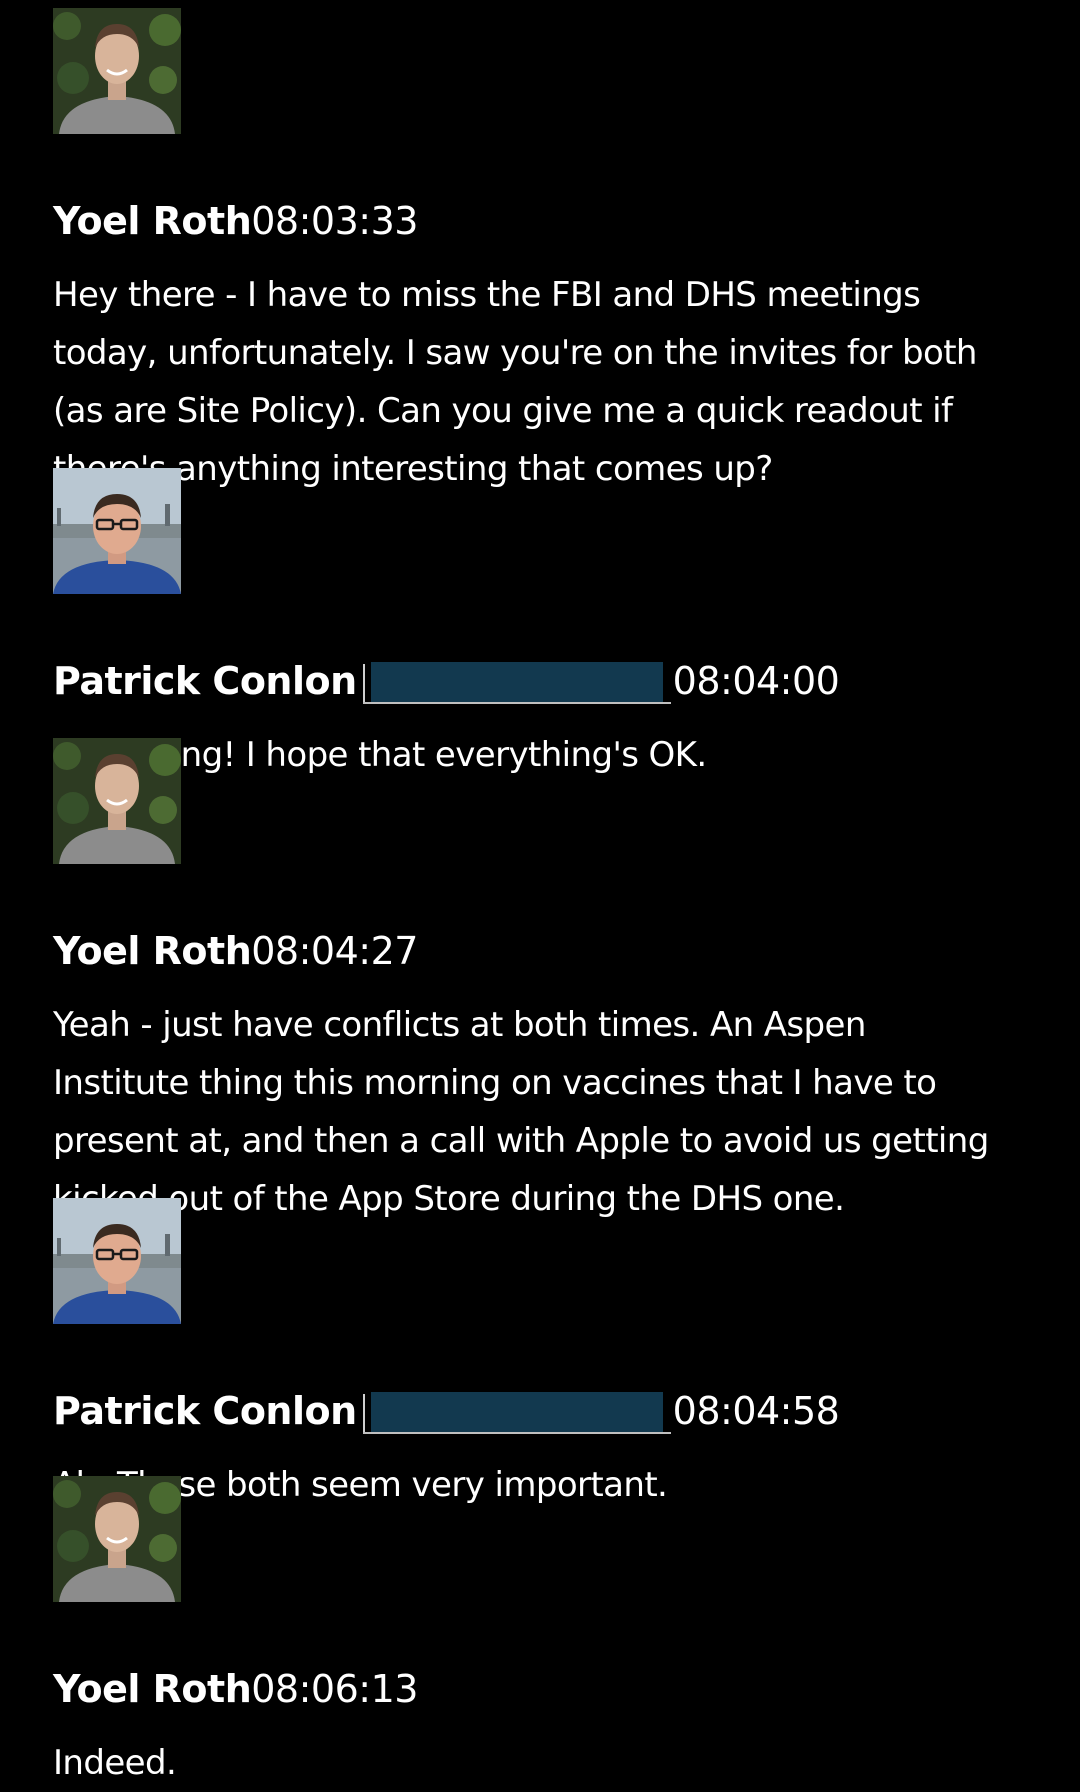 The height and width of the screenshot is (1792, 1080). Describe the element at coordinates (756, 1411) in the screenshot. I see `message-timestamp: 08:04:58` at that location.